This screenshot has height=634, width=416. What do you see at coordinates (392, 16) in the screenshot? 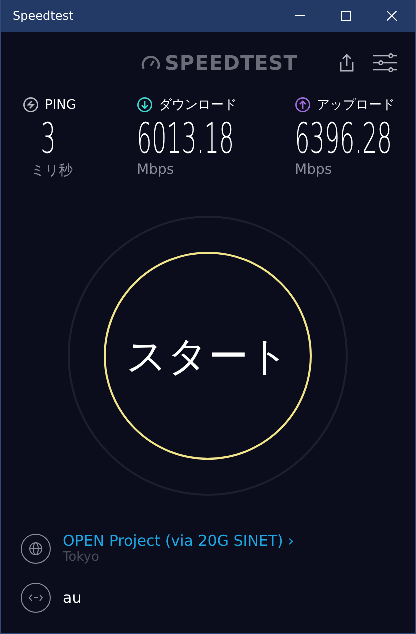
I see `close-icon` at bounding box center [392, 16].